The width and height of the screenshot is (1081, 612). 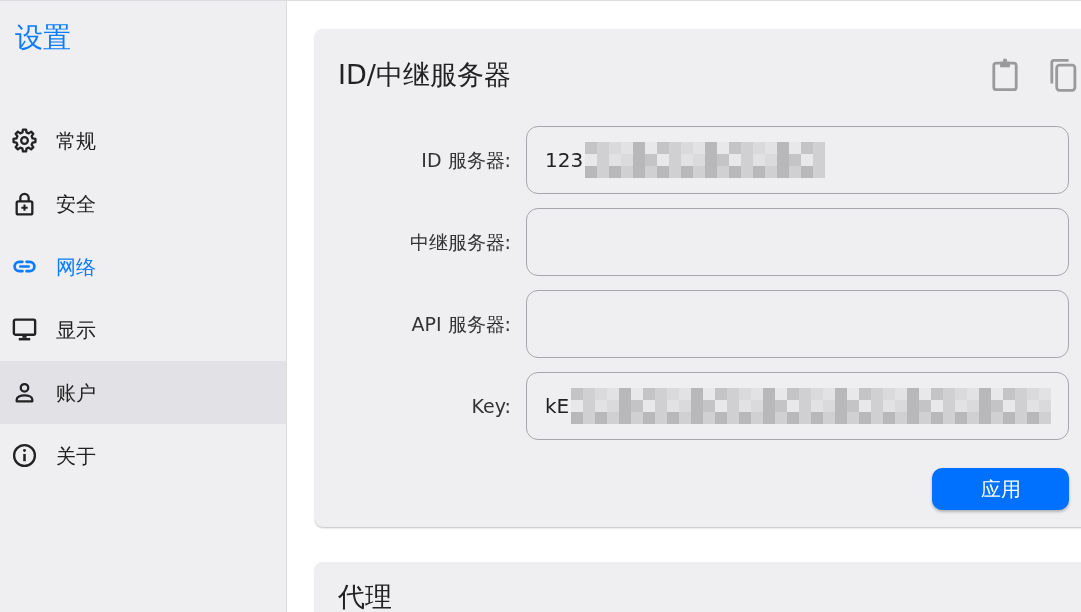 What do you see at coordinates (24, 140) in the screenshot?
I see `gear-icon` at bounding box center [24, 140].